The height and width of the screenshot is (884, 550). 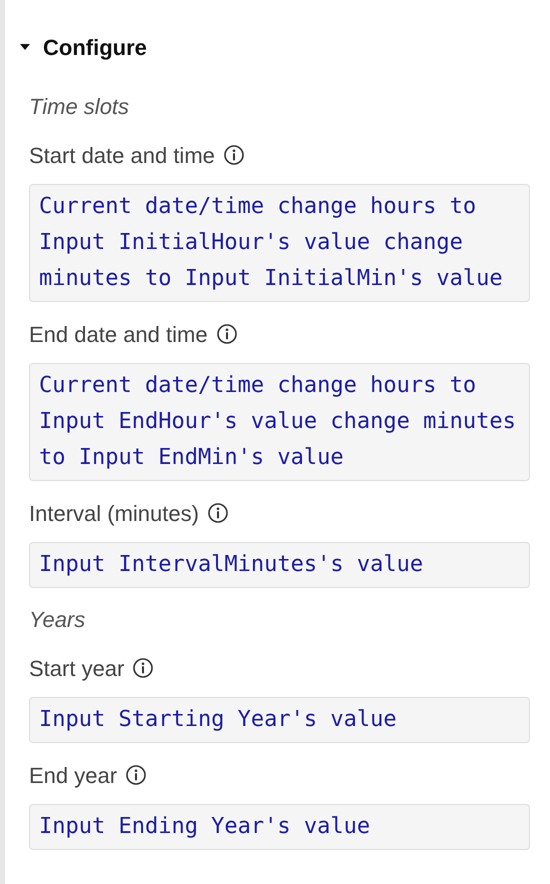 I want to click on field-label: End date and time, so click(x=118, y=334).